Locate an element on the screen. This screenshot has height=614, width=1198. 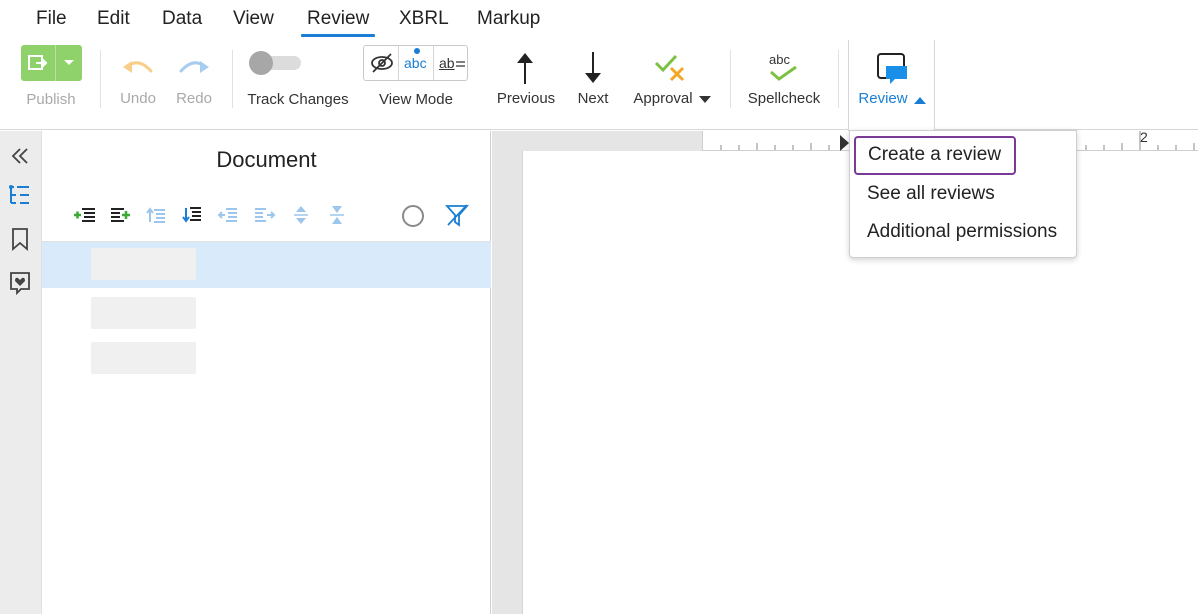
eye-slash-icon is located at coordinates (382, 63).